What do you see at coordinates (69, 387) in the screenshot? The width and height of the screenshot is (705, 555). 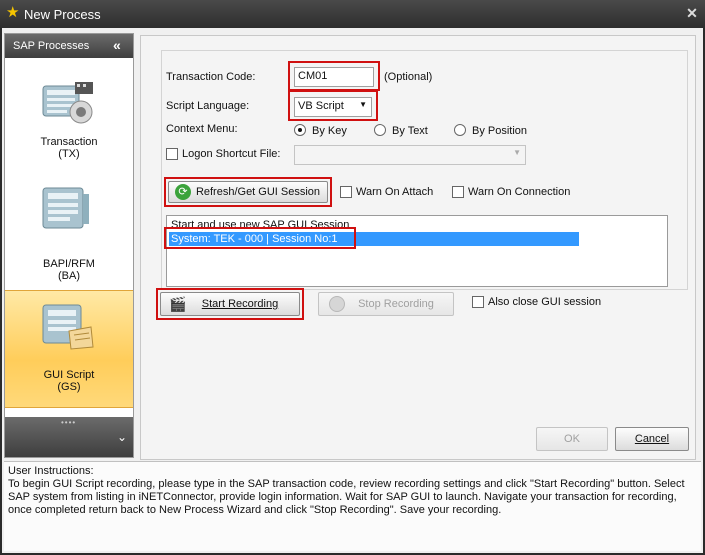 I see `sidebar-item-sub: (GS)` at bounding box center [69, 387].